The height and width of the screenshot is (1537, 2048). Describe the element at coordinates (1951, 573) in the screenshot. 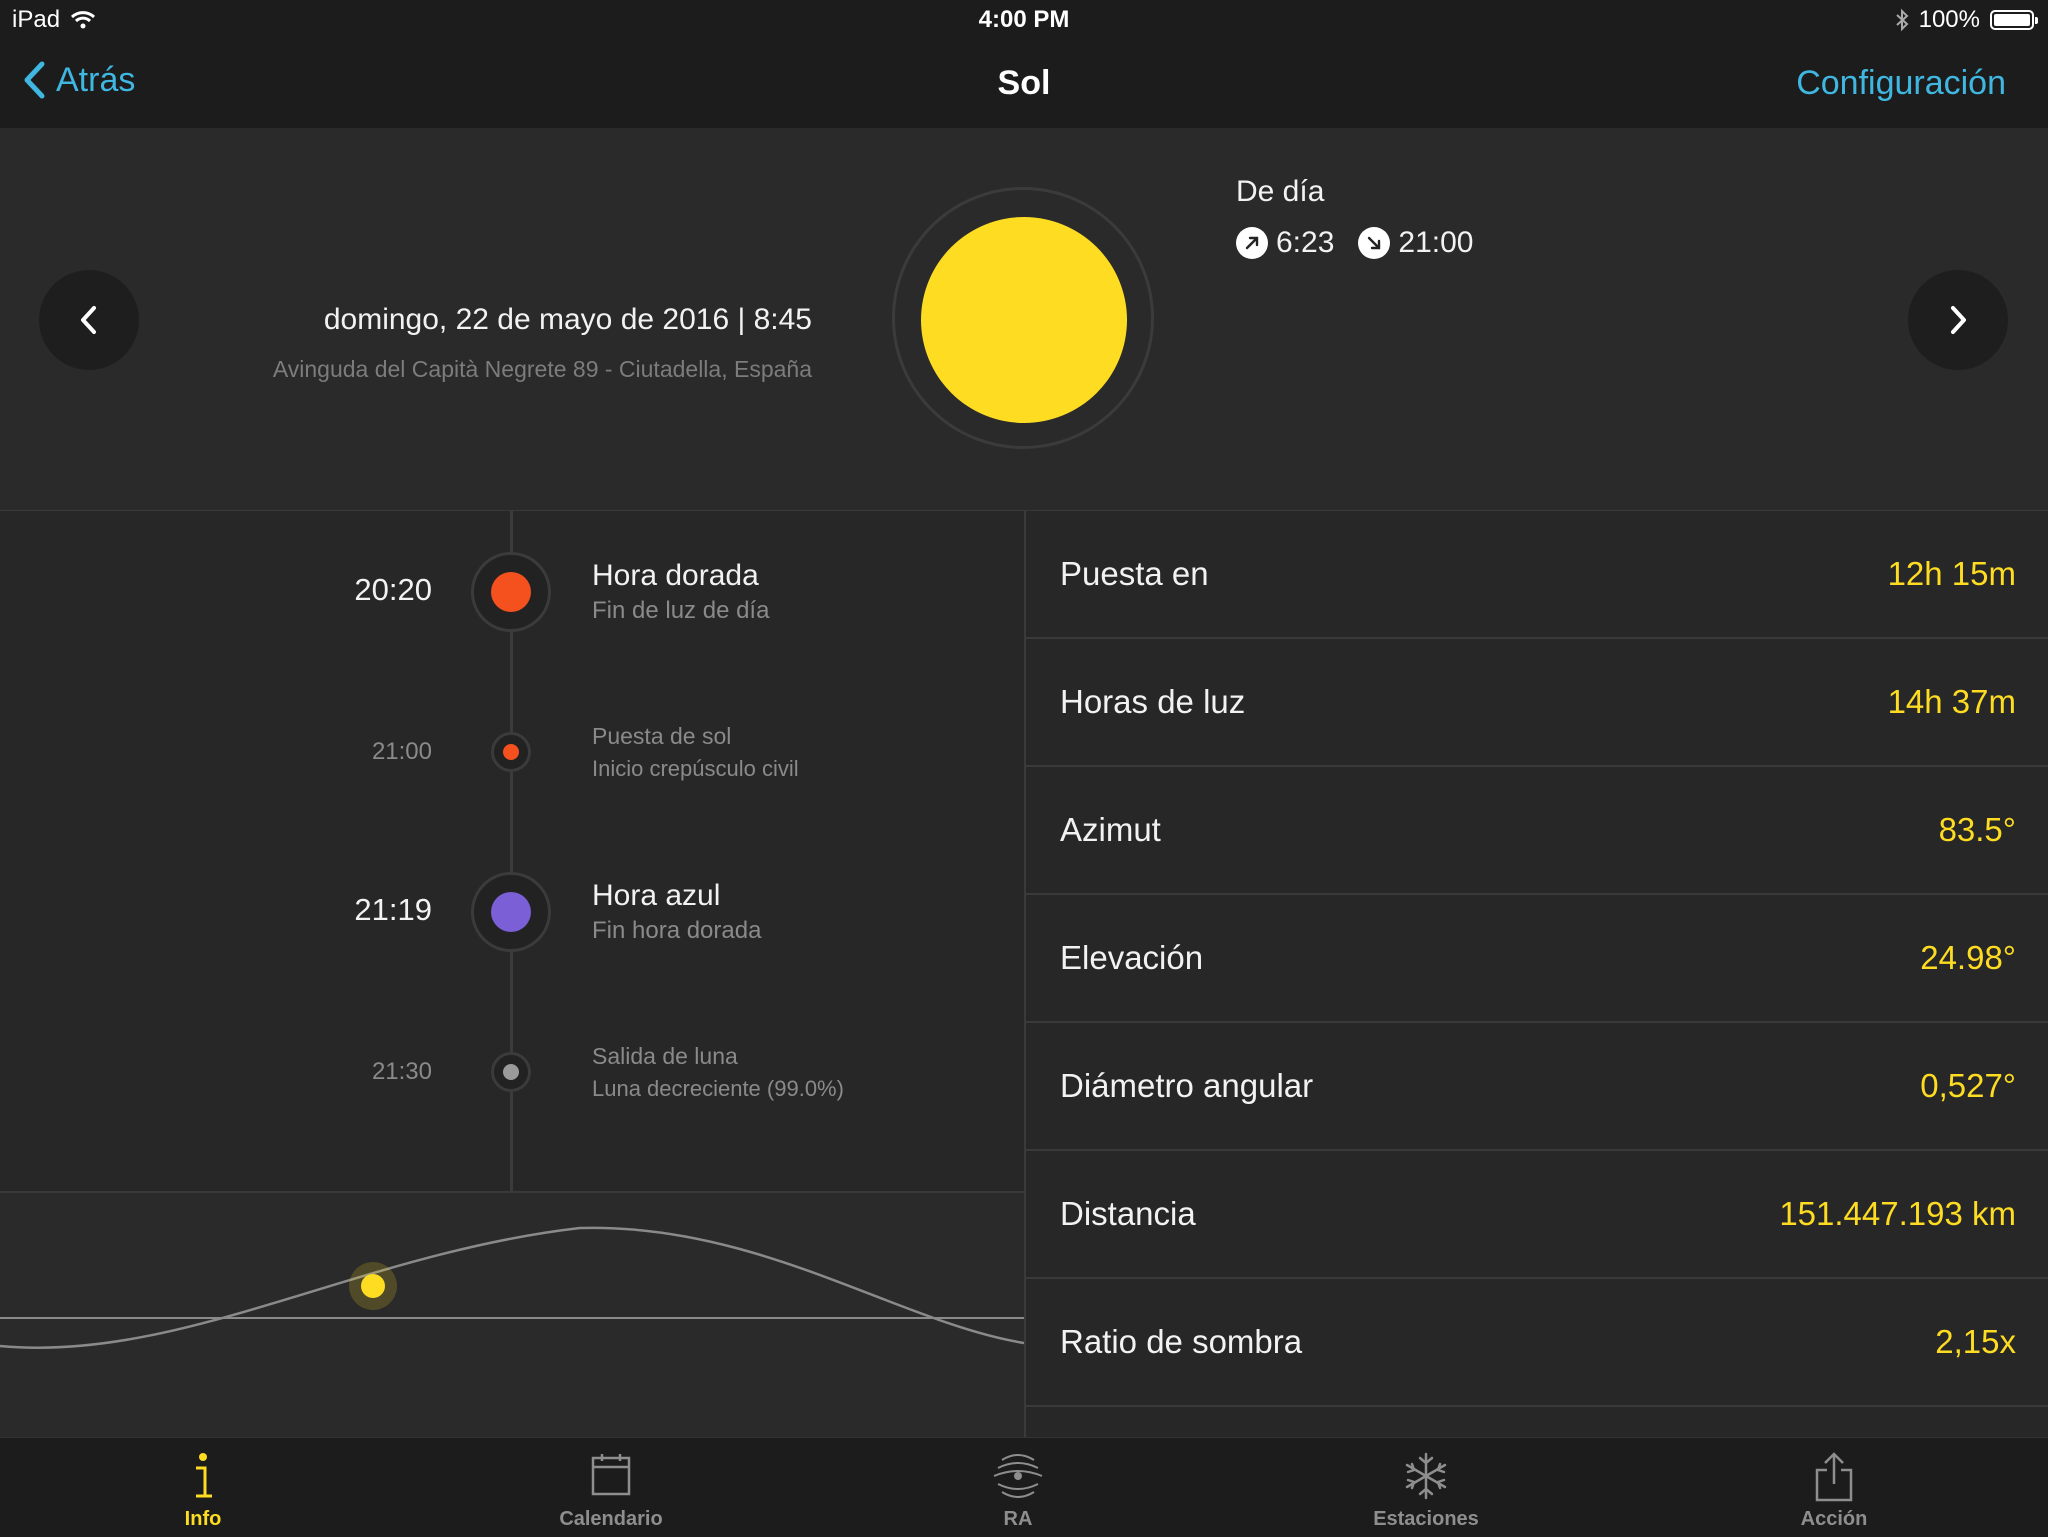

I see `info-value: 12h 15m` at that location.